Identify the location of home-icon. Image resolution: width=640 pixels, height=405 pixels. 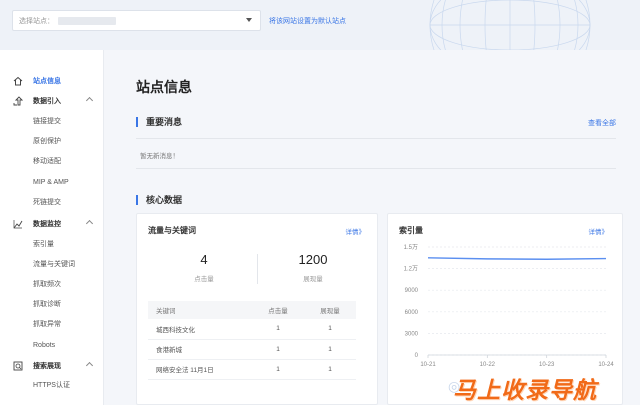
(18, 81).